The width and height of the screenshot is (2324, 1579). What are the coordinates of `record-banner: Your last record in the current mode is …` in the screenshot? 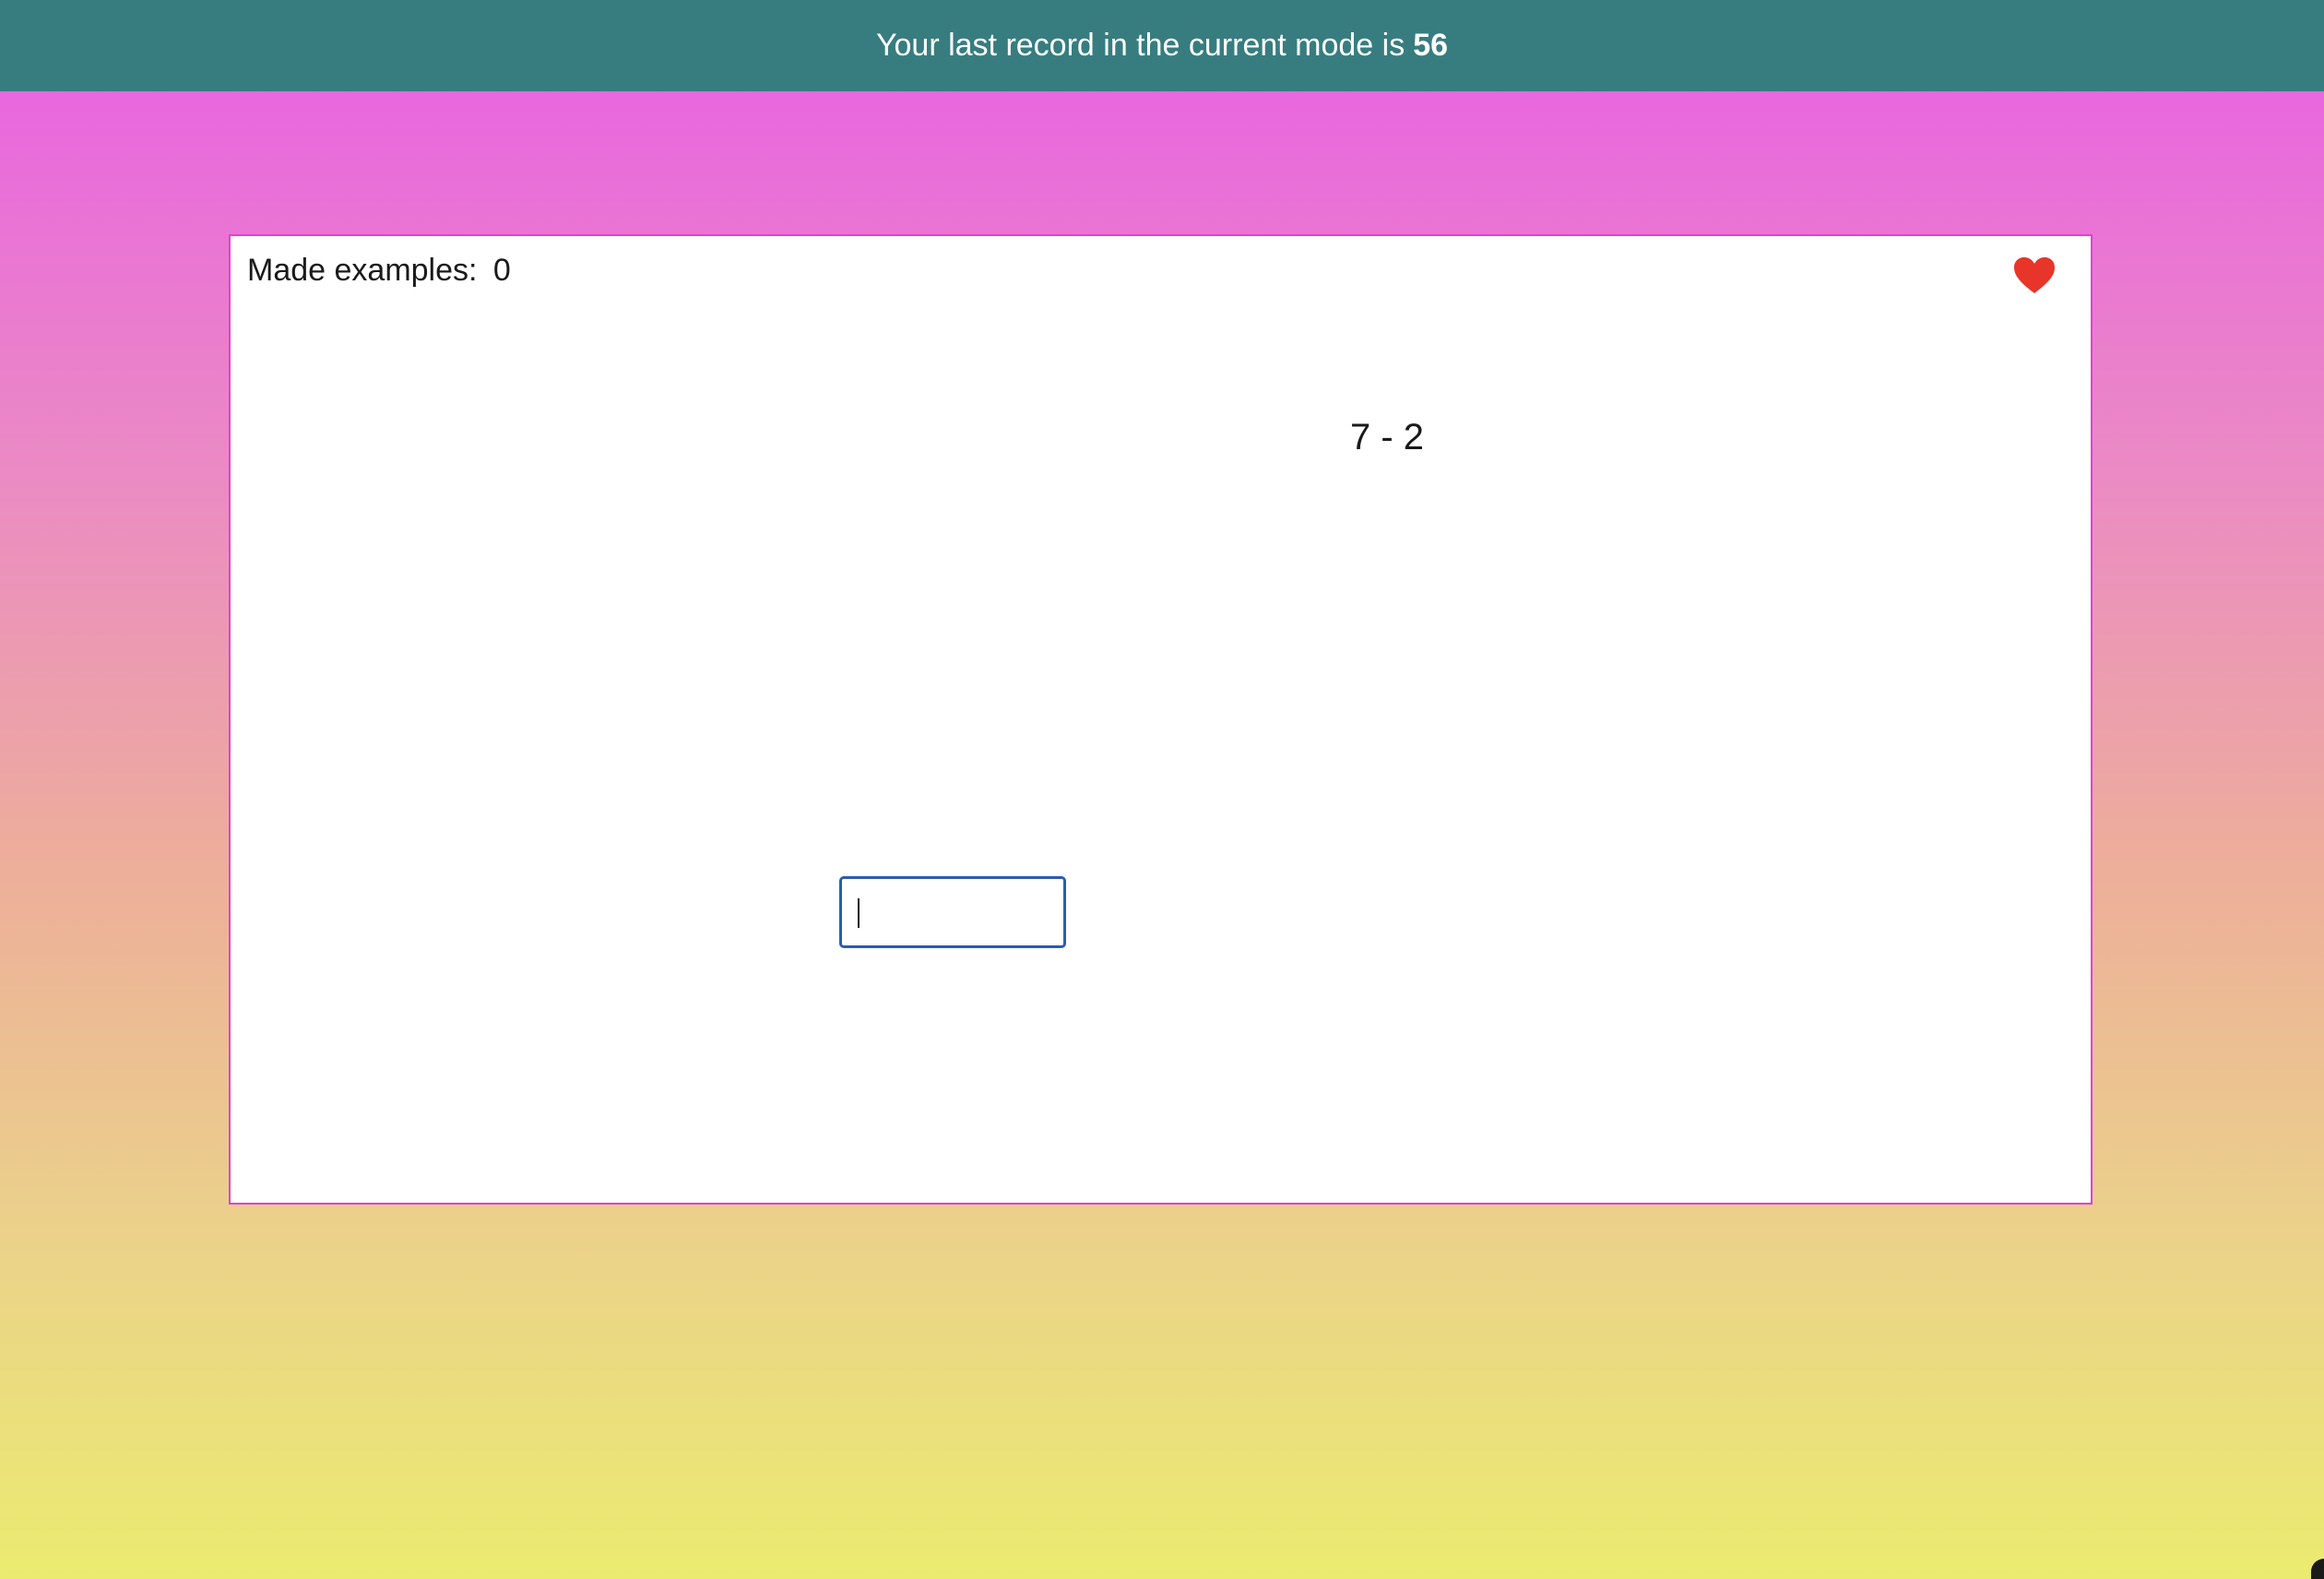 It's located at (1162, 45).